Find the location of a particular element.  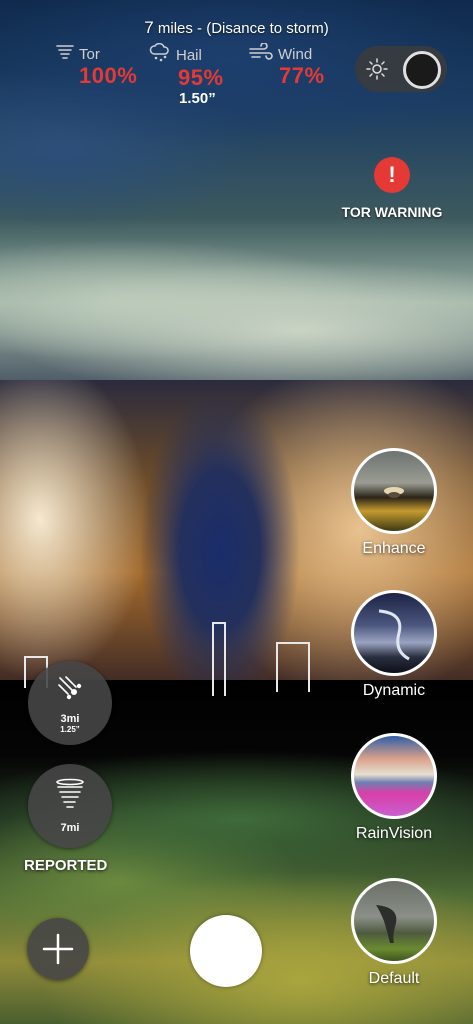

dynamic-thumbnail is located at coordinates (394, 633).